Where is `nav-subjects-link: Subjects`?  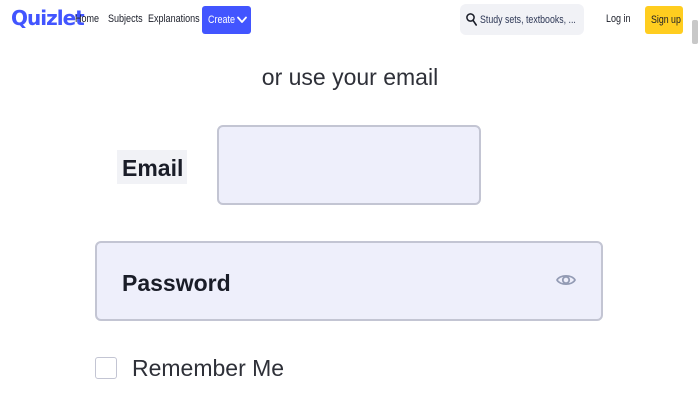
nav-subjects-link: Subjects is located at coordinates (125, 19).